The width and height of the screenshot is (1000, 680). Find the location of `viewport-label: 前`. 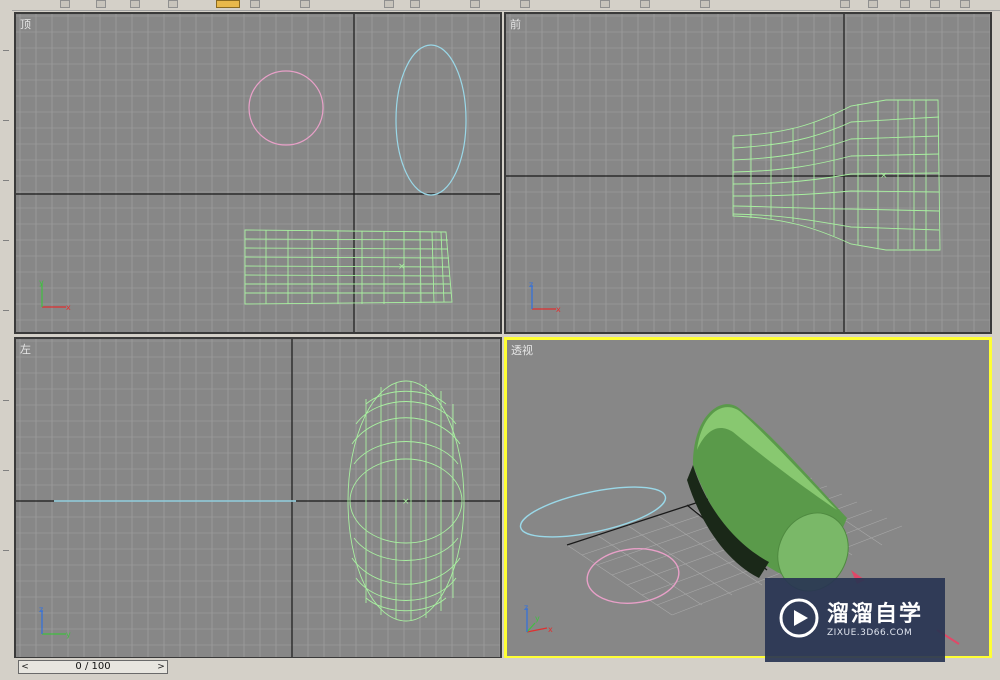

viewport-label: 前 is located at coordinates (515, 24).